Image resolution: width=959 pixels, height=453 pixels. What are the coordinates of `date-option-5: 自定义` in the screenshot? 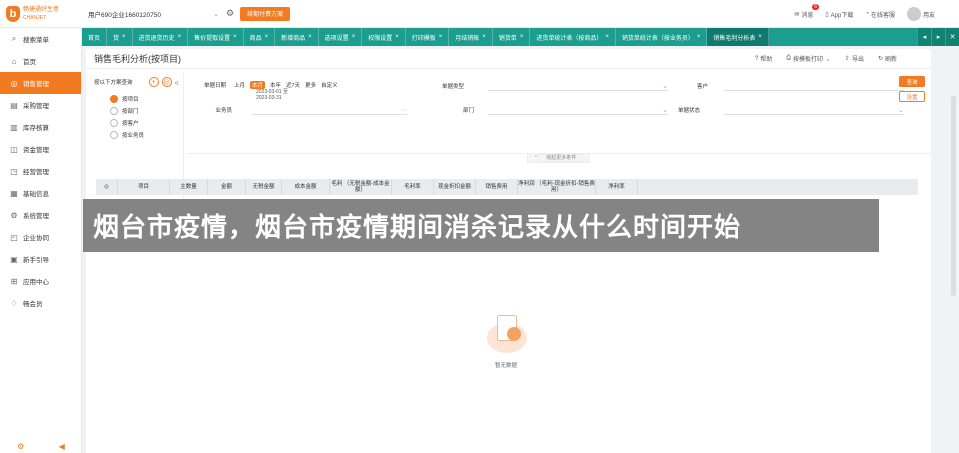 It's located at (329, 85).